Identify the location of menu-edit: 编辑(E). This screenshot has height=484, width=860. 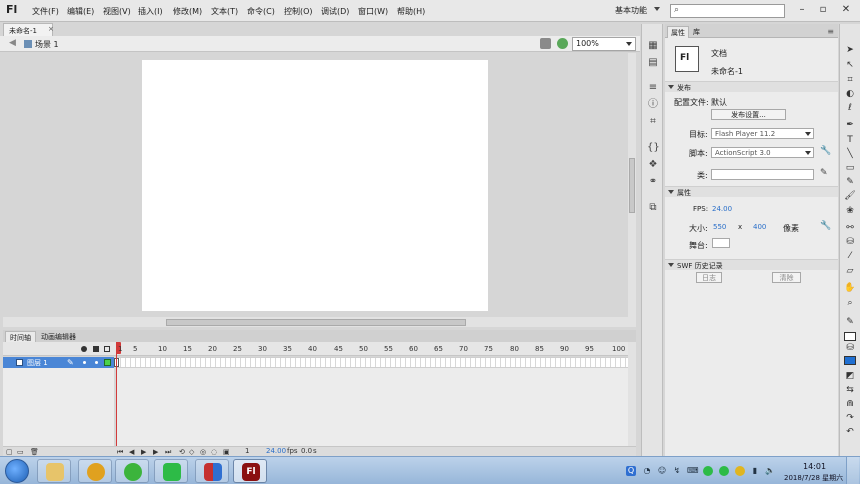
(80, 11).